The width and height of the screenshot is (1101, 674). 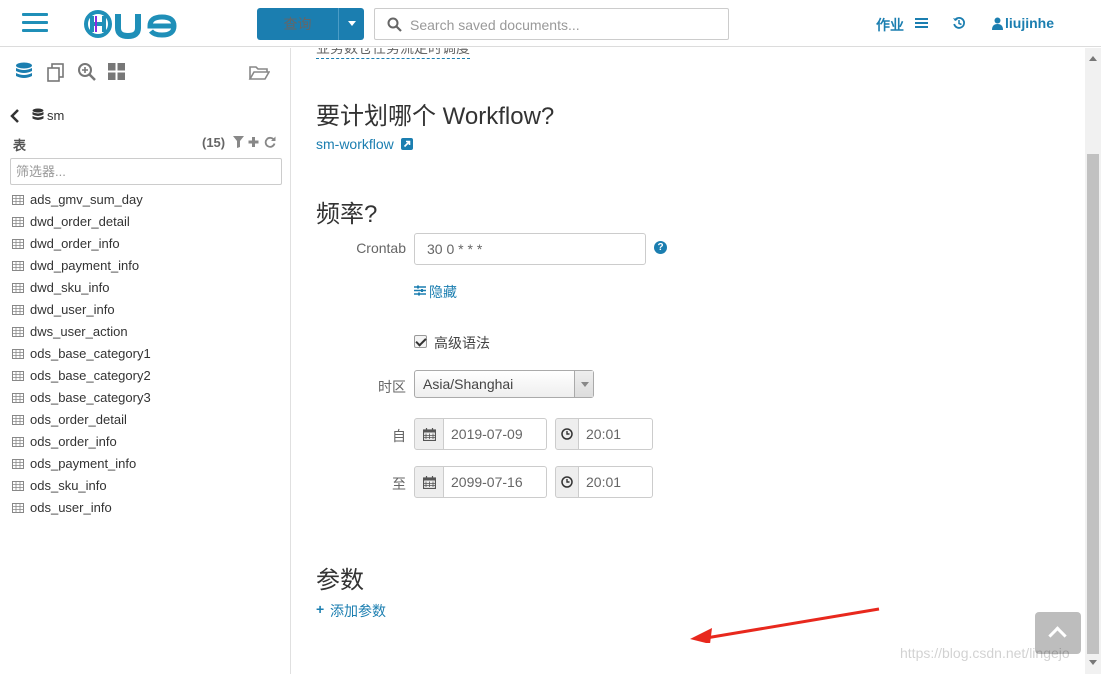 I want to click on jobs-link: 作业, so click(x=890, y=25).